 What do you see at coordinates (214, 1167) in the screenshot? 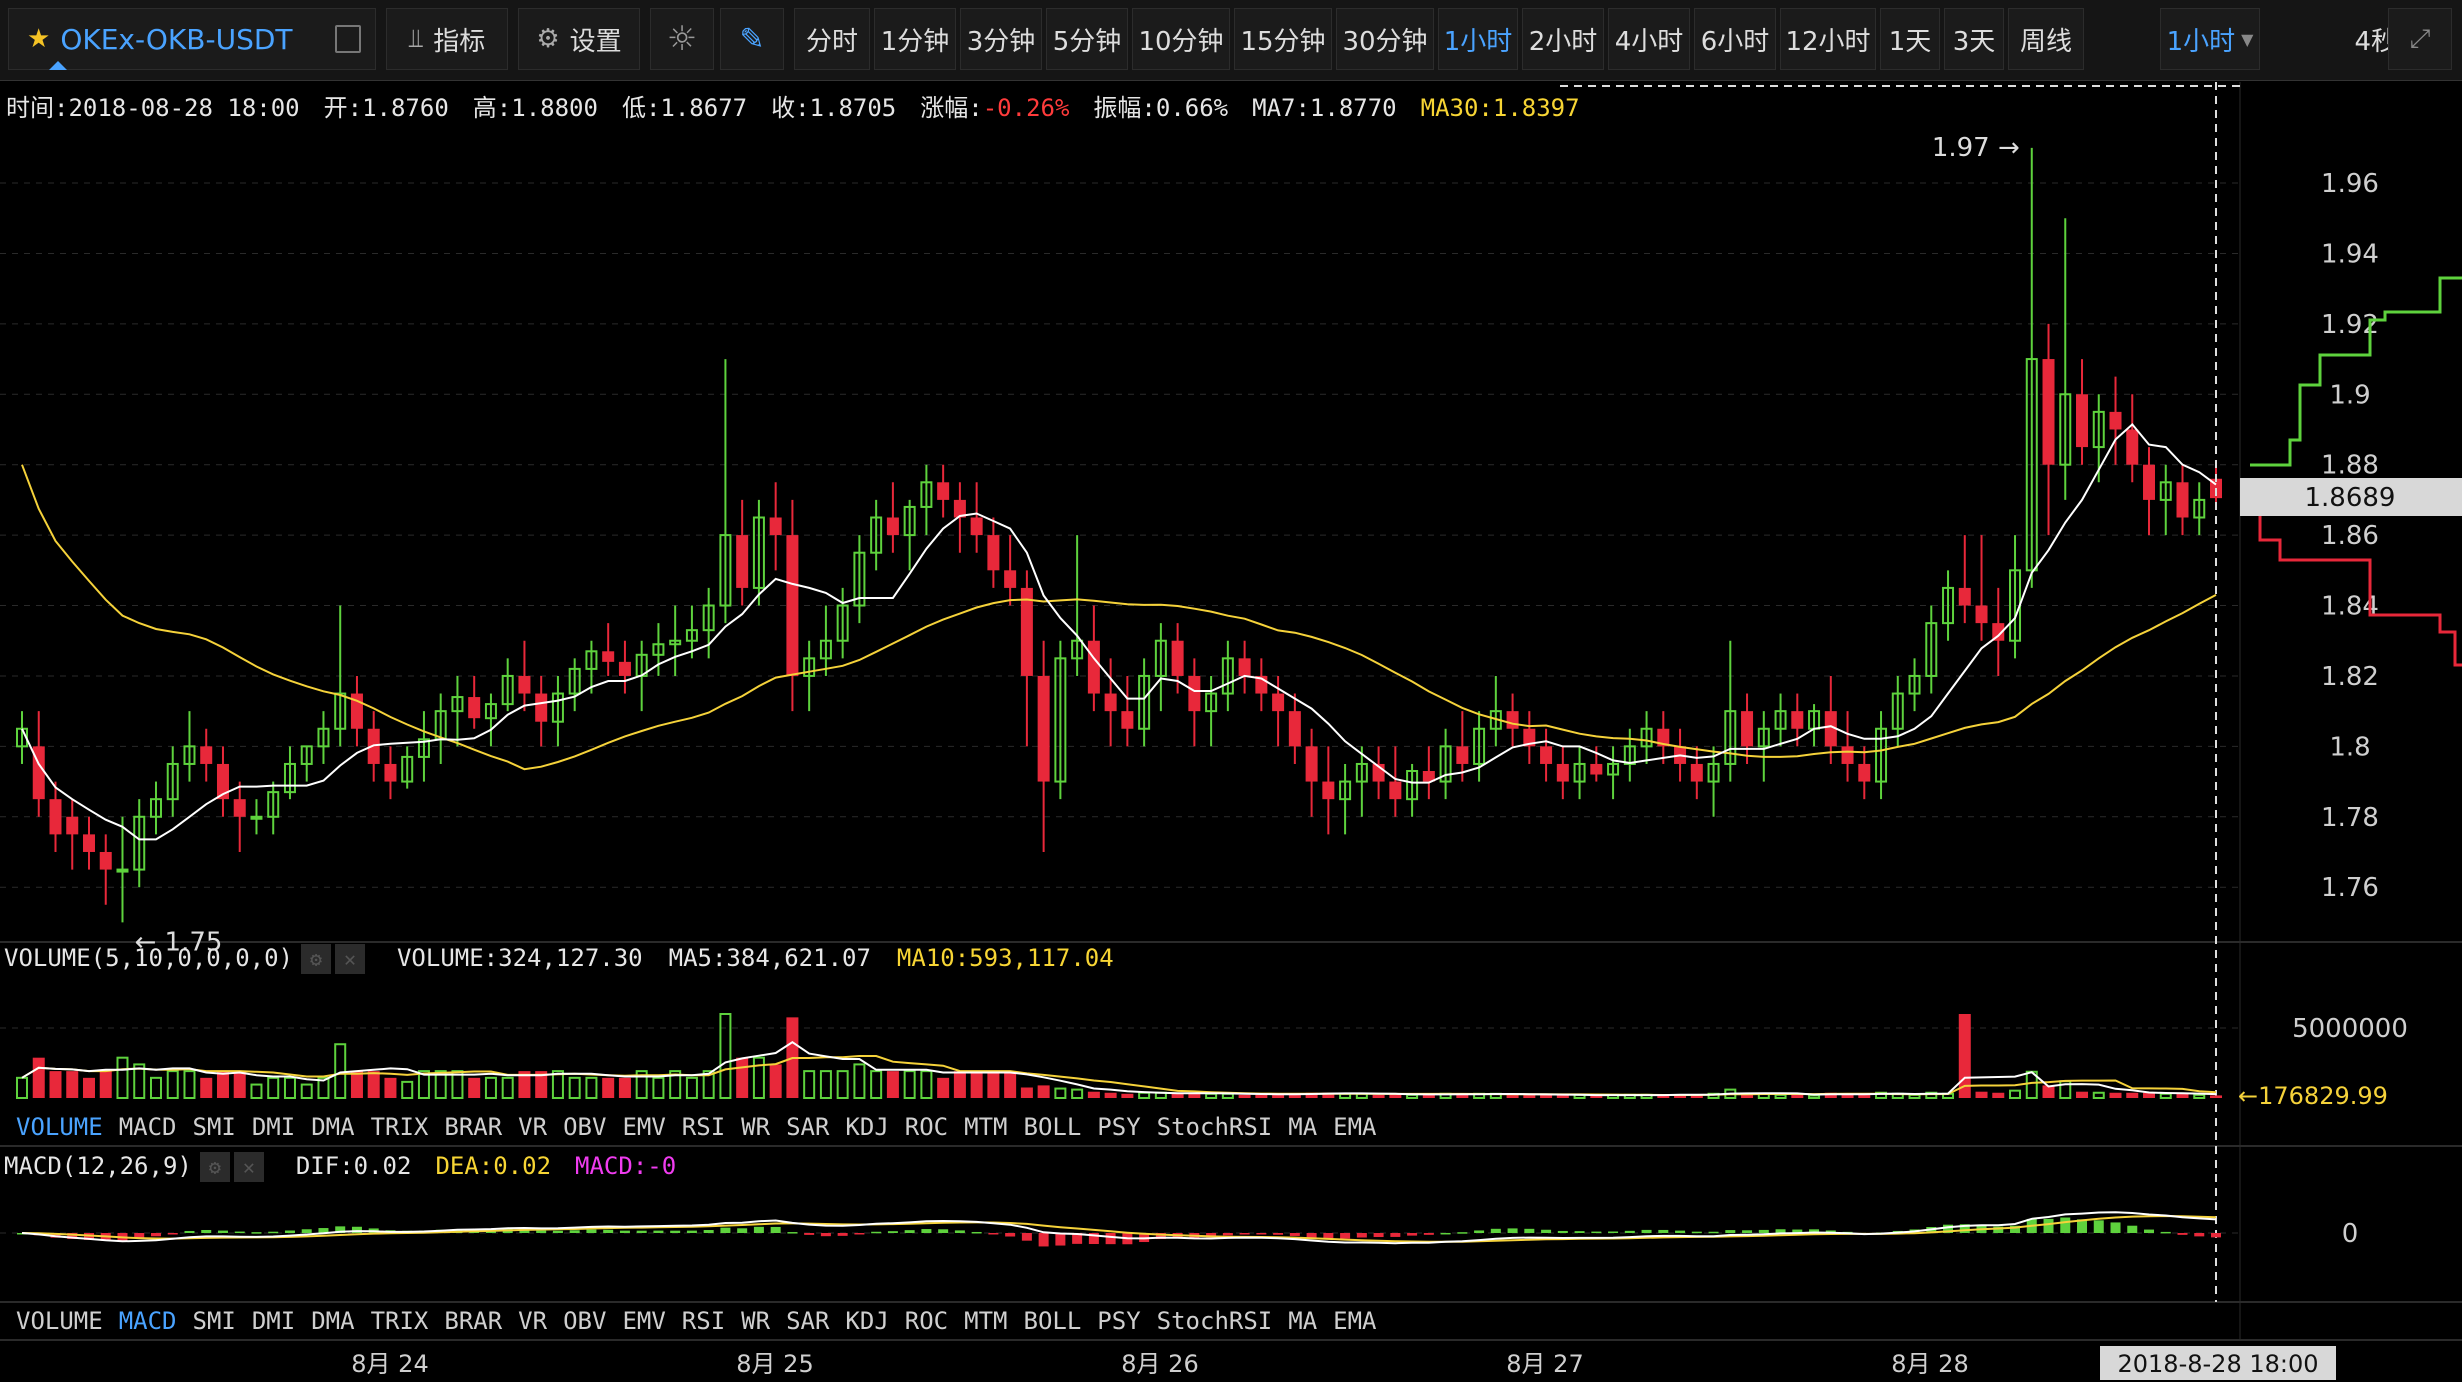
I see `macd-settings-icon: ⚙` at bounding box center [214, 1167].